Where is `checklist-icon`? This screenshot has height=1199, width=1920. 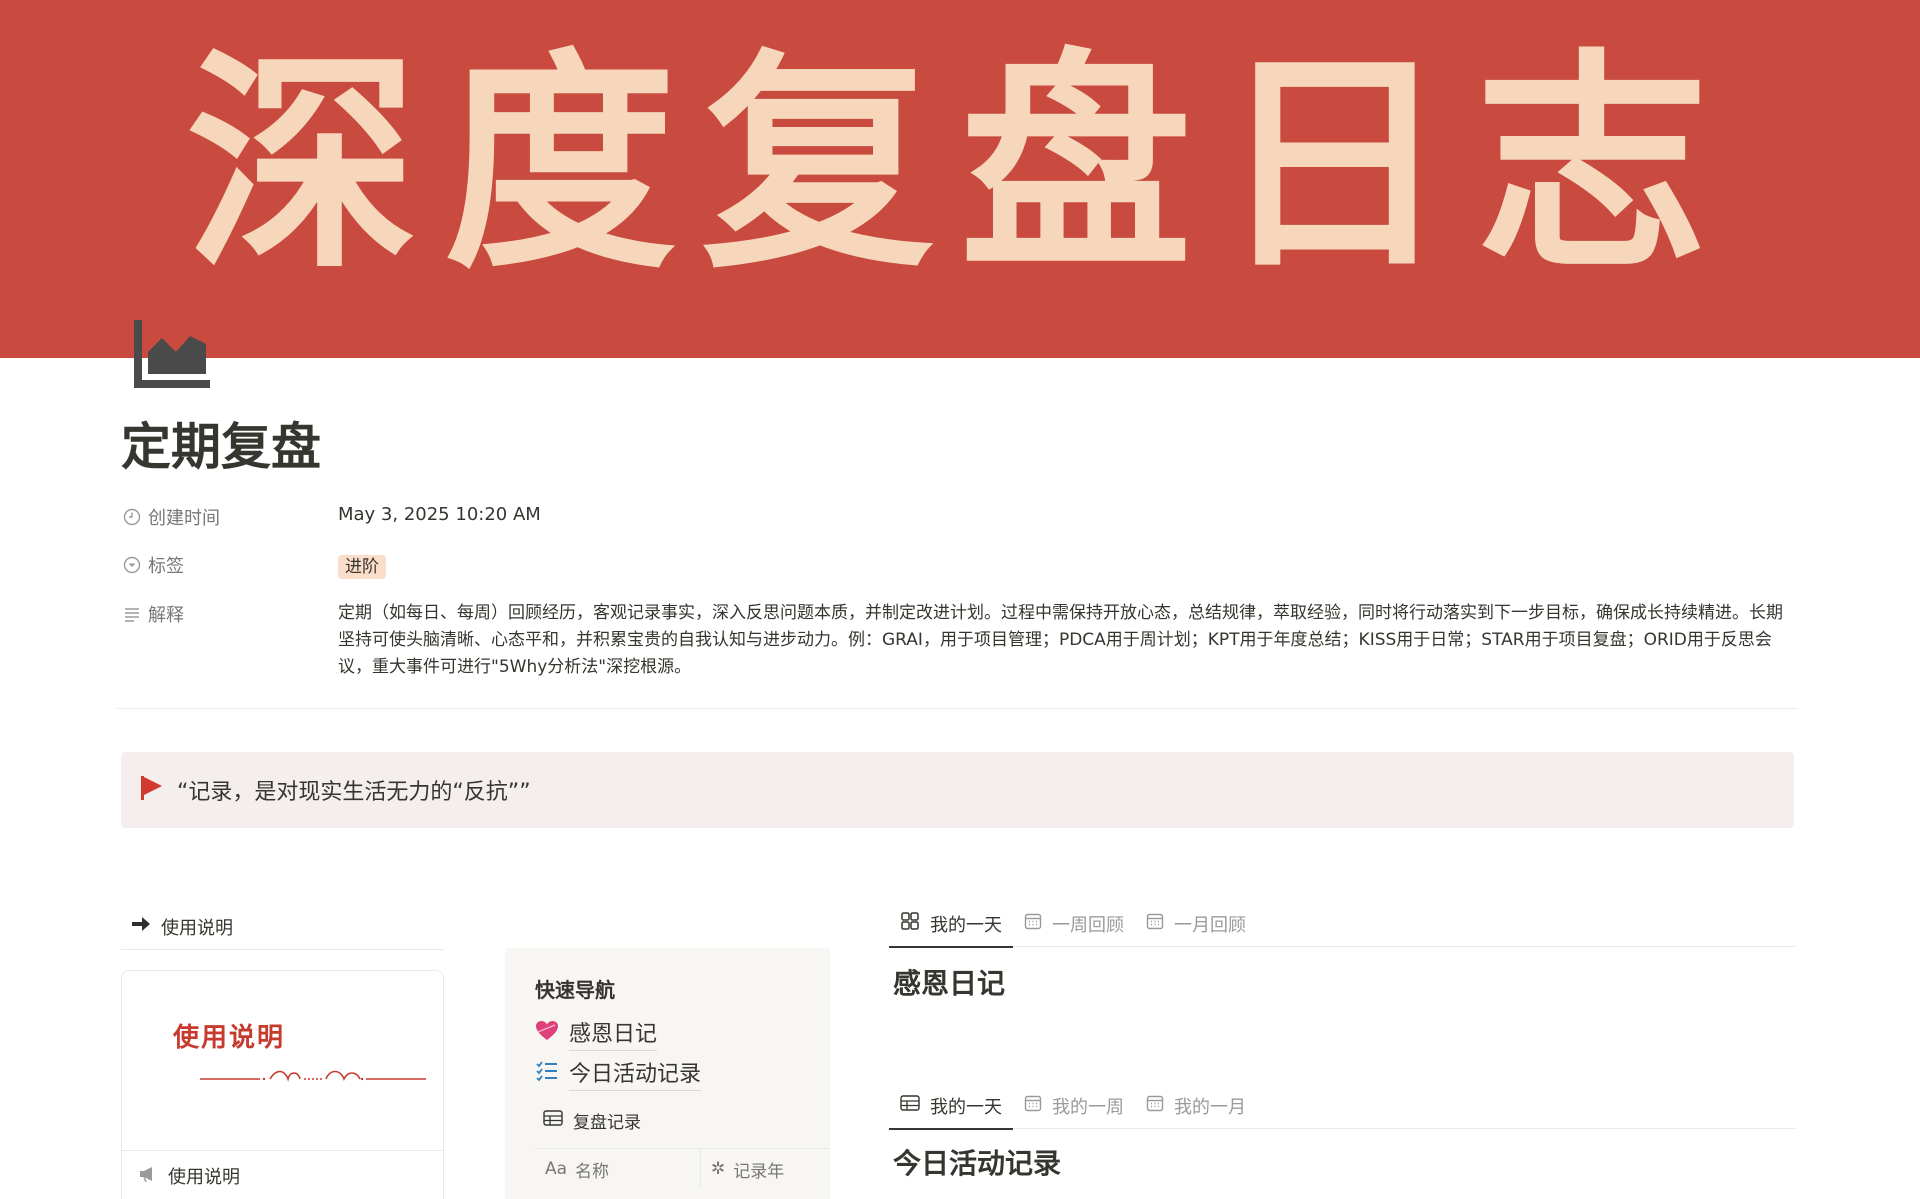 checklist-icon is located at coordinates (547, 1074).